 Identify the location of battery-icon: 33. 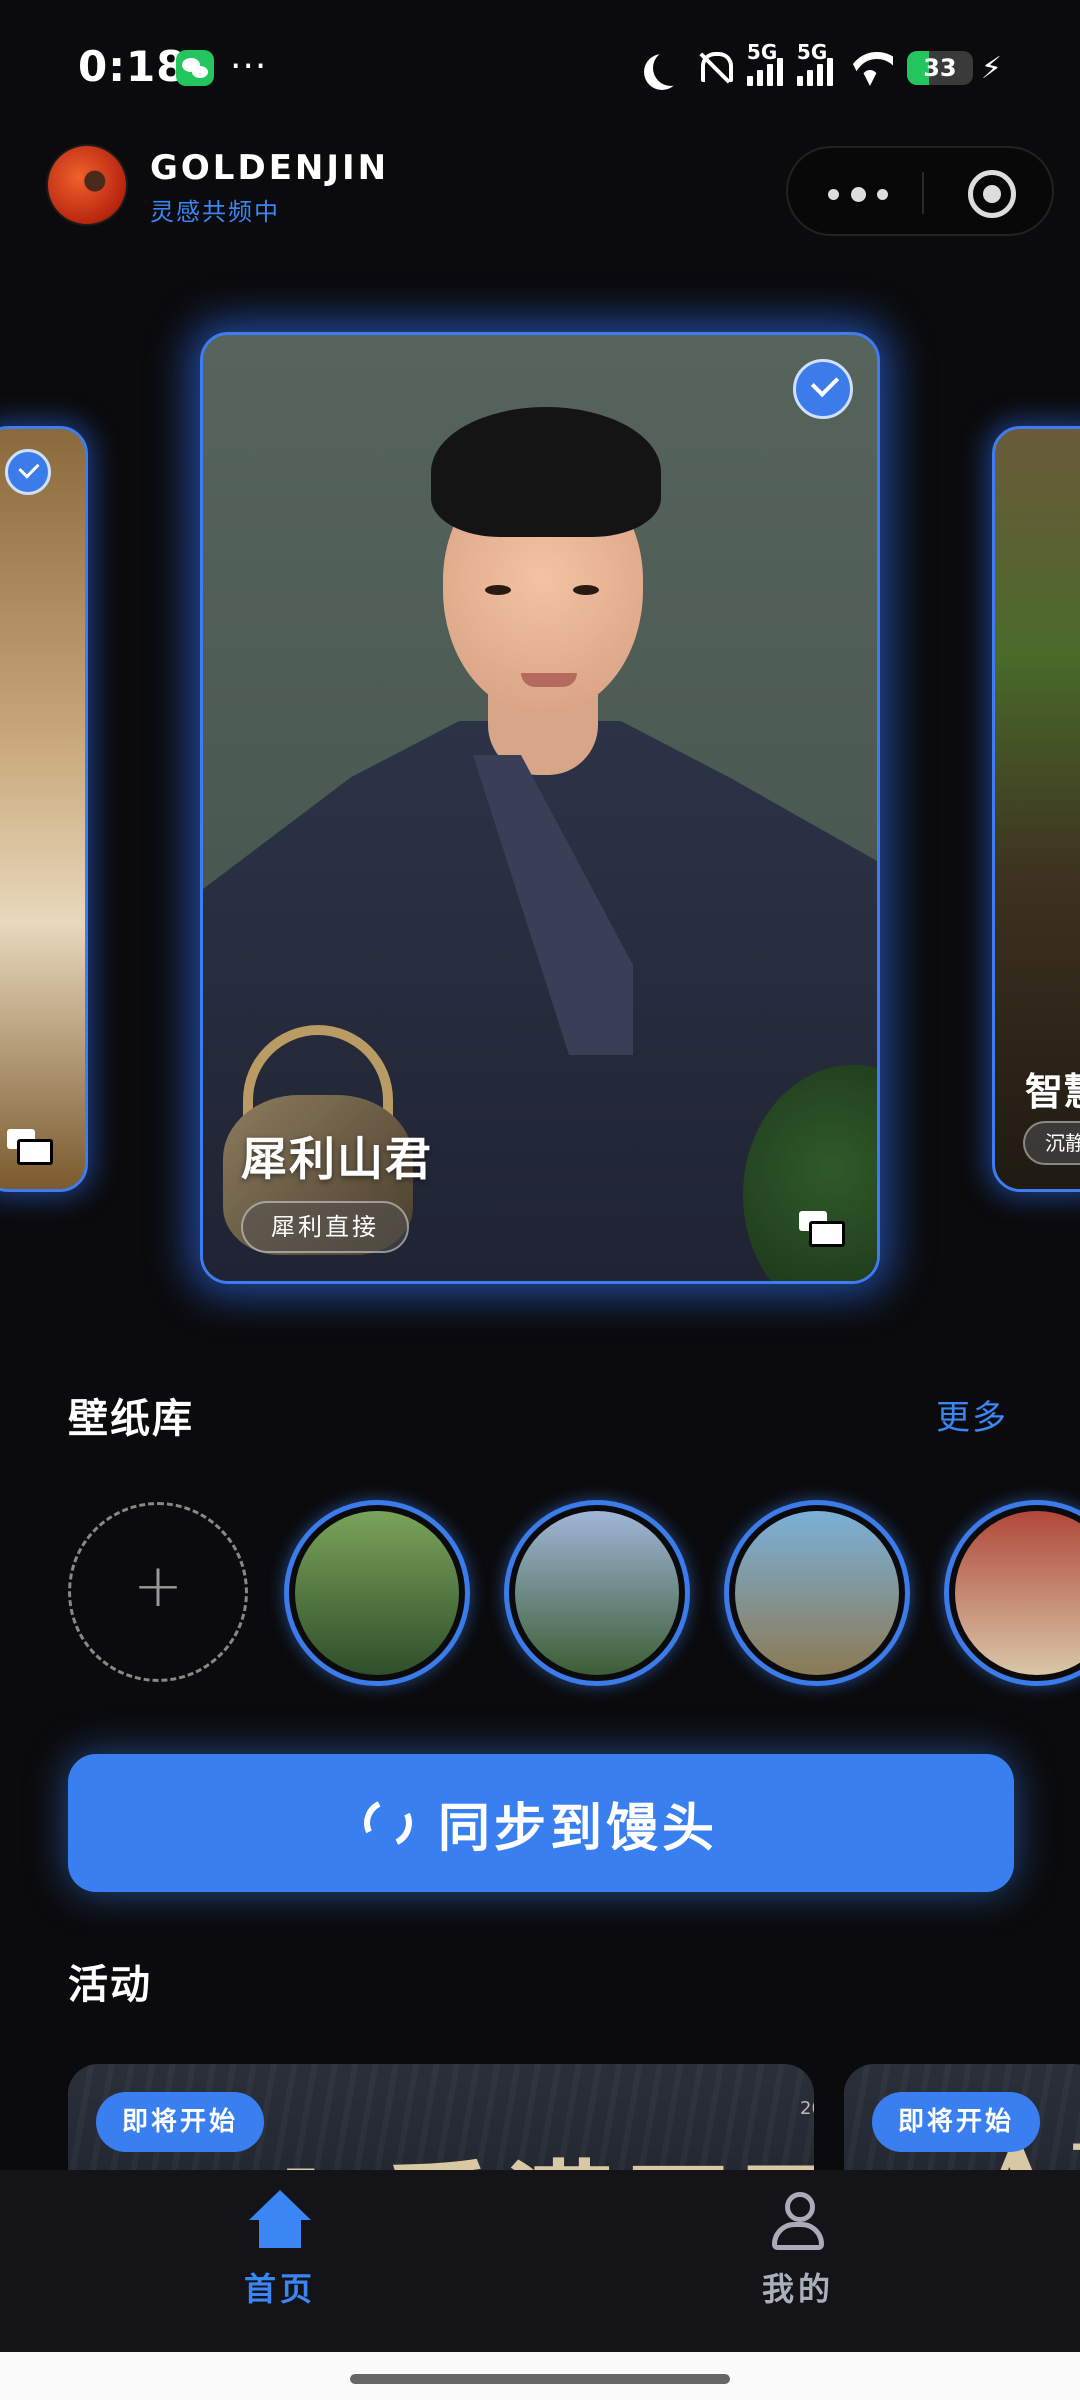
(939, 68).